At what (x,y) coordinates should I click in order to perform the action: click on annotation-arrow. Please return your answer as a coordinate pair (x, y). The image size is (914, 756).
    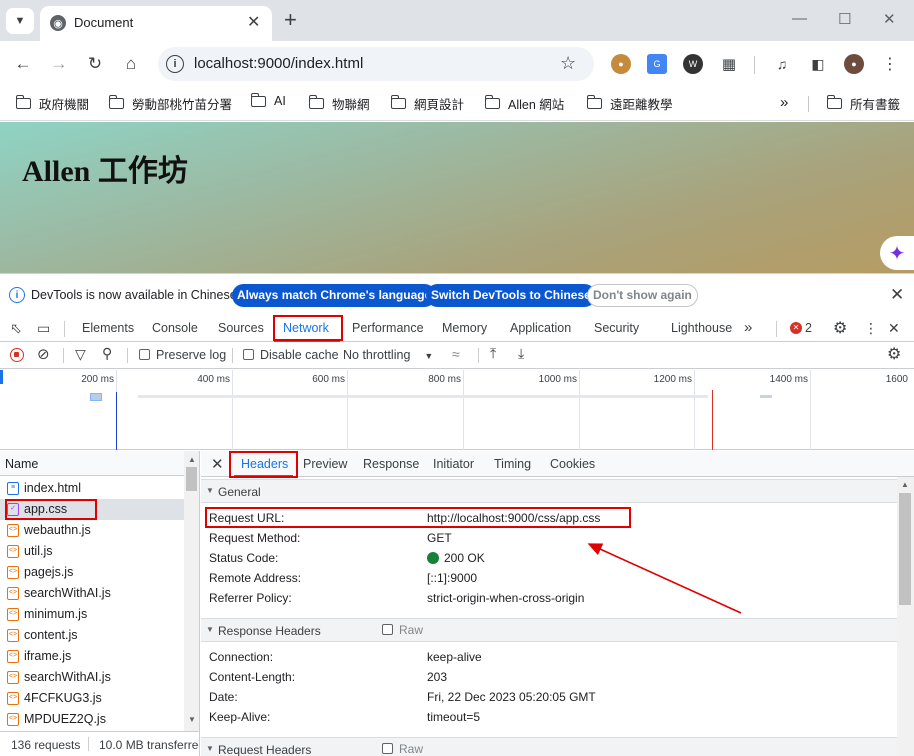
    Looking at the image, I should click on (664, 578).